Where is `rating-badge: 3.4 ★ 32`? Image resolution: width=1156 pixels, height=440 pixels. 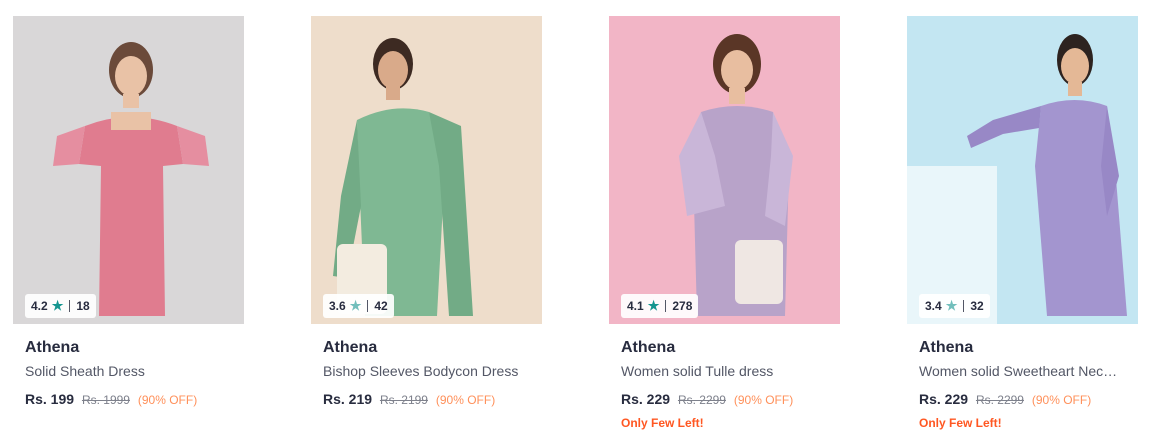
rating-badge: 3.4 ★ 32 is located at coordinates (954, 306).